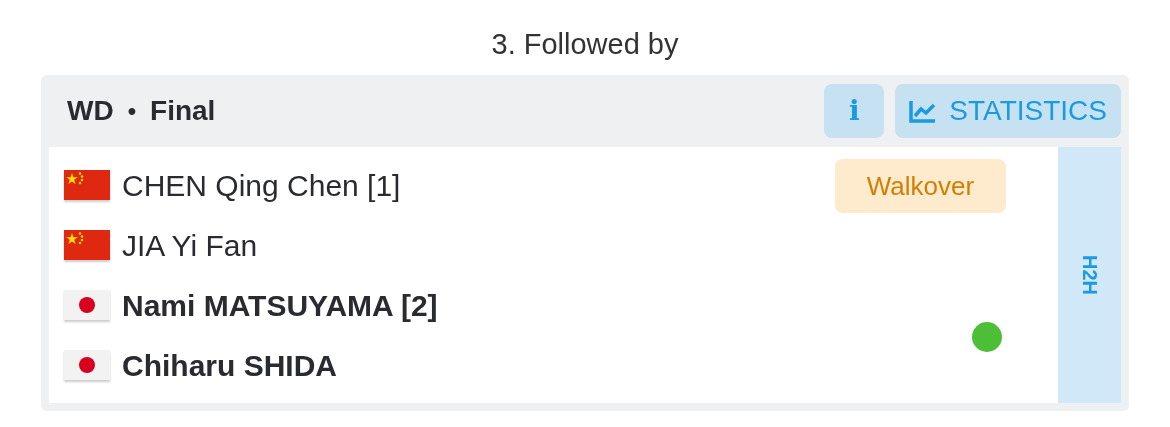  I want to click on player-name: Nami MATSUYAMA [2], so click(280, 305).